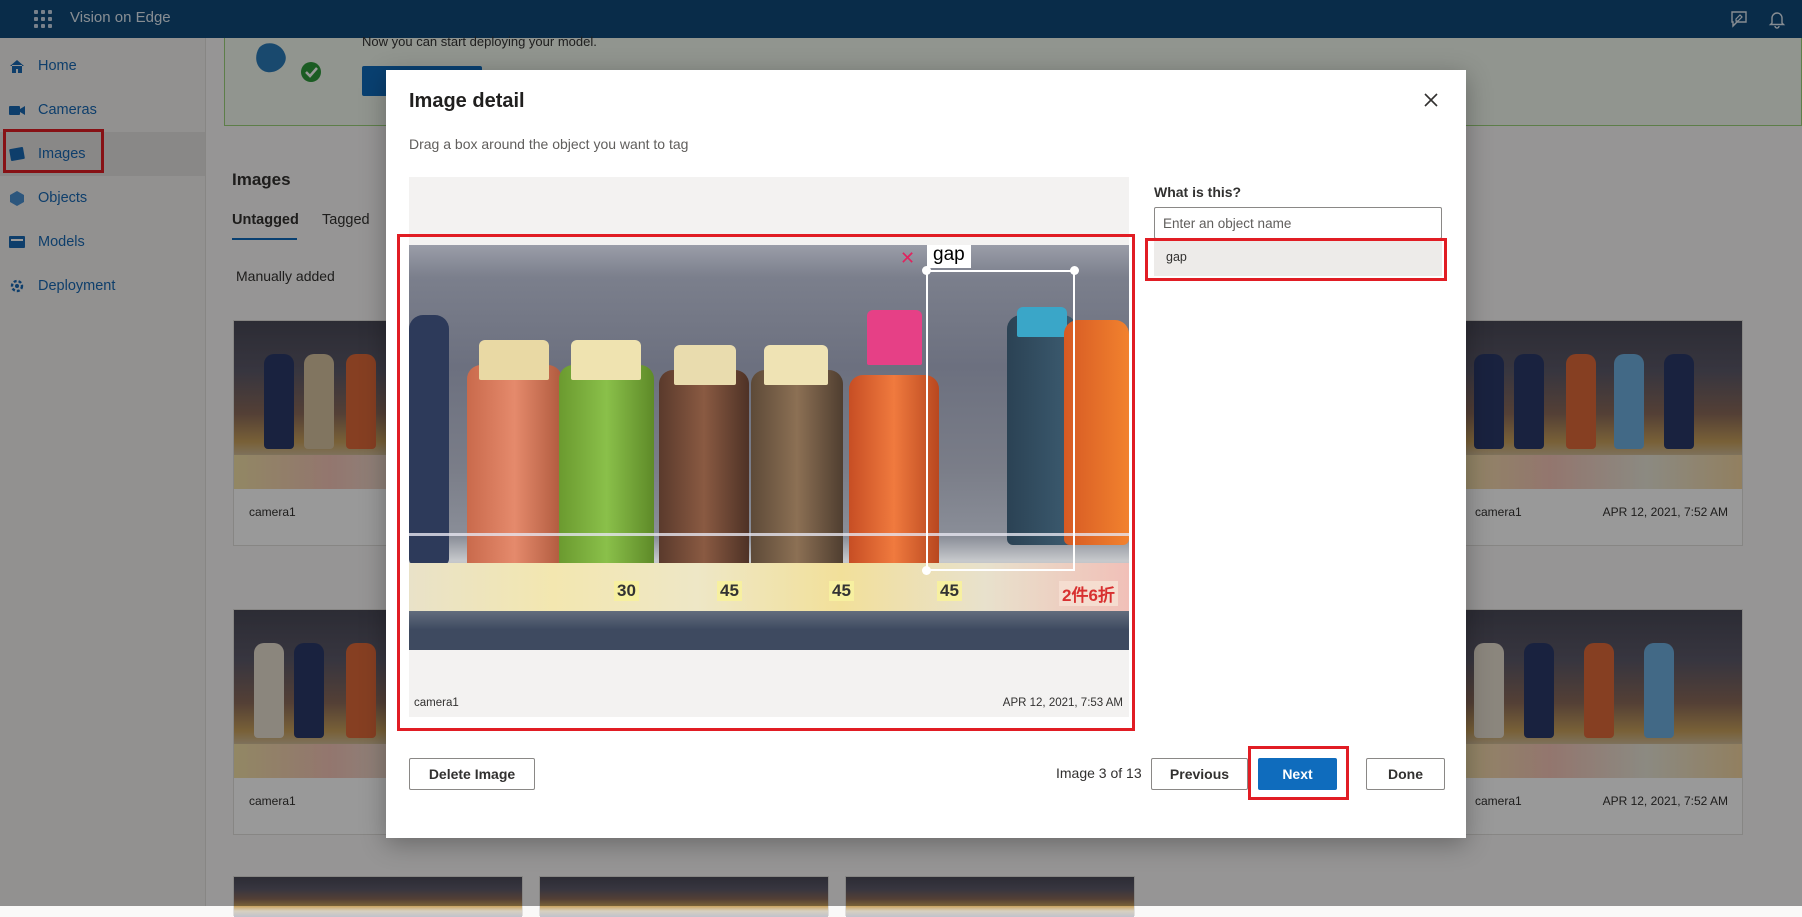 This screenshot has height=917, width=1802. Describe the element at coordinates (1062, 703) in the screenshot. I see `image-time: APR 12, 2021, 7:53 AM` at that location.